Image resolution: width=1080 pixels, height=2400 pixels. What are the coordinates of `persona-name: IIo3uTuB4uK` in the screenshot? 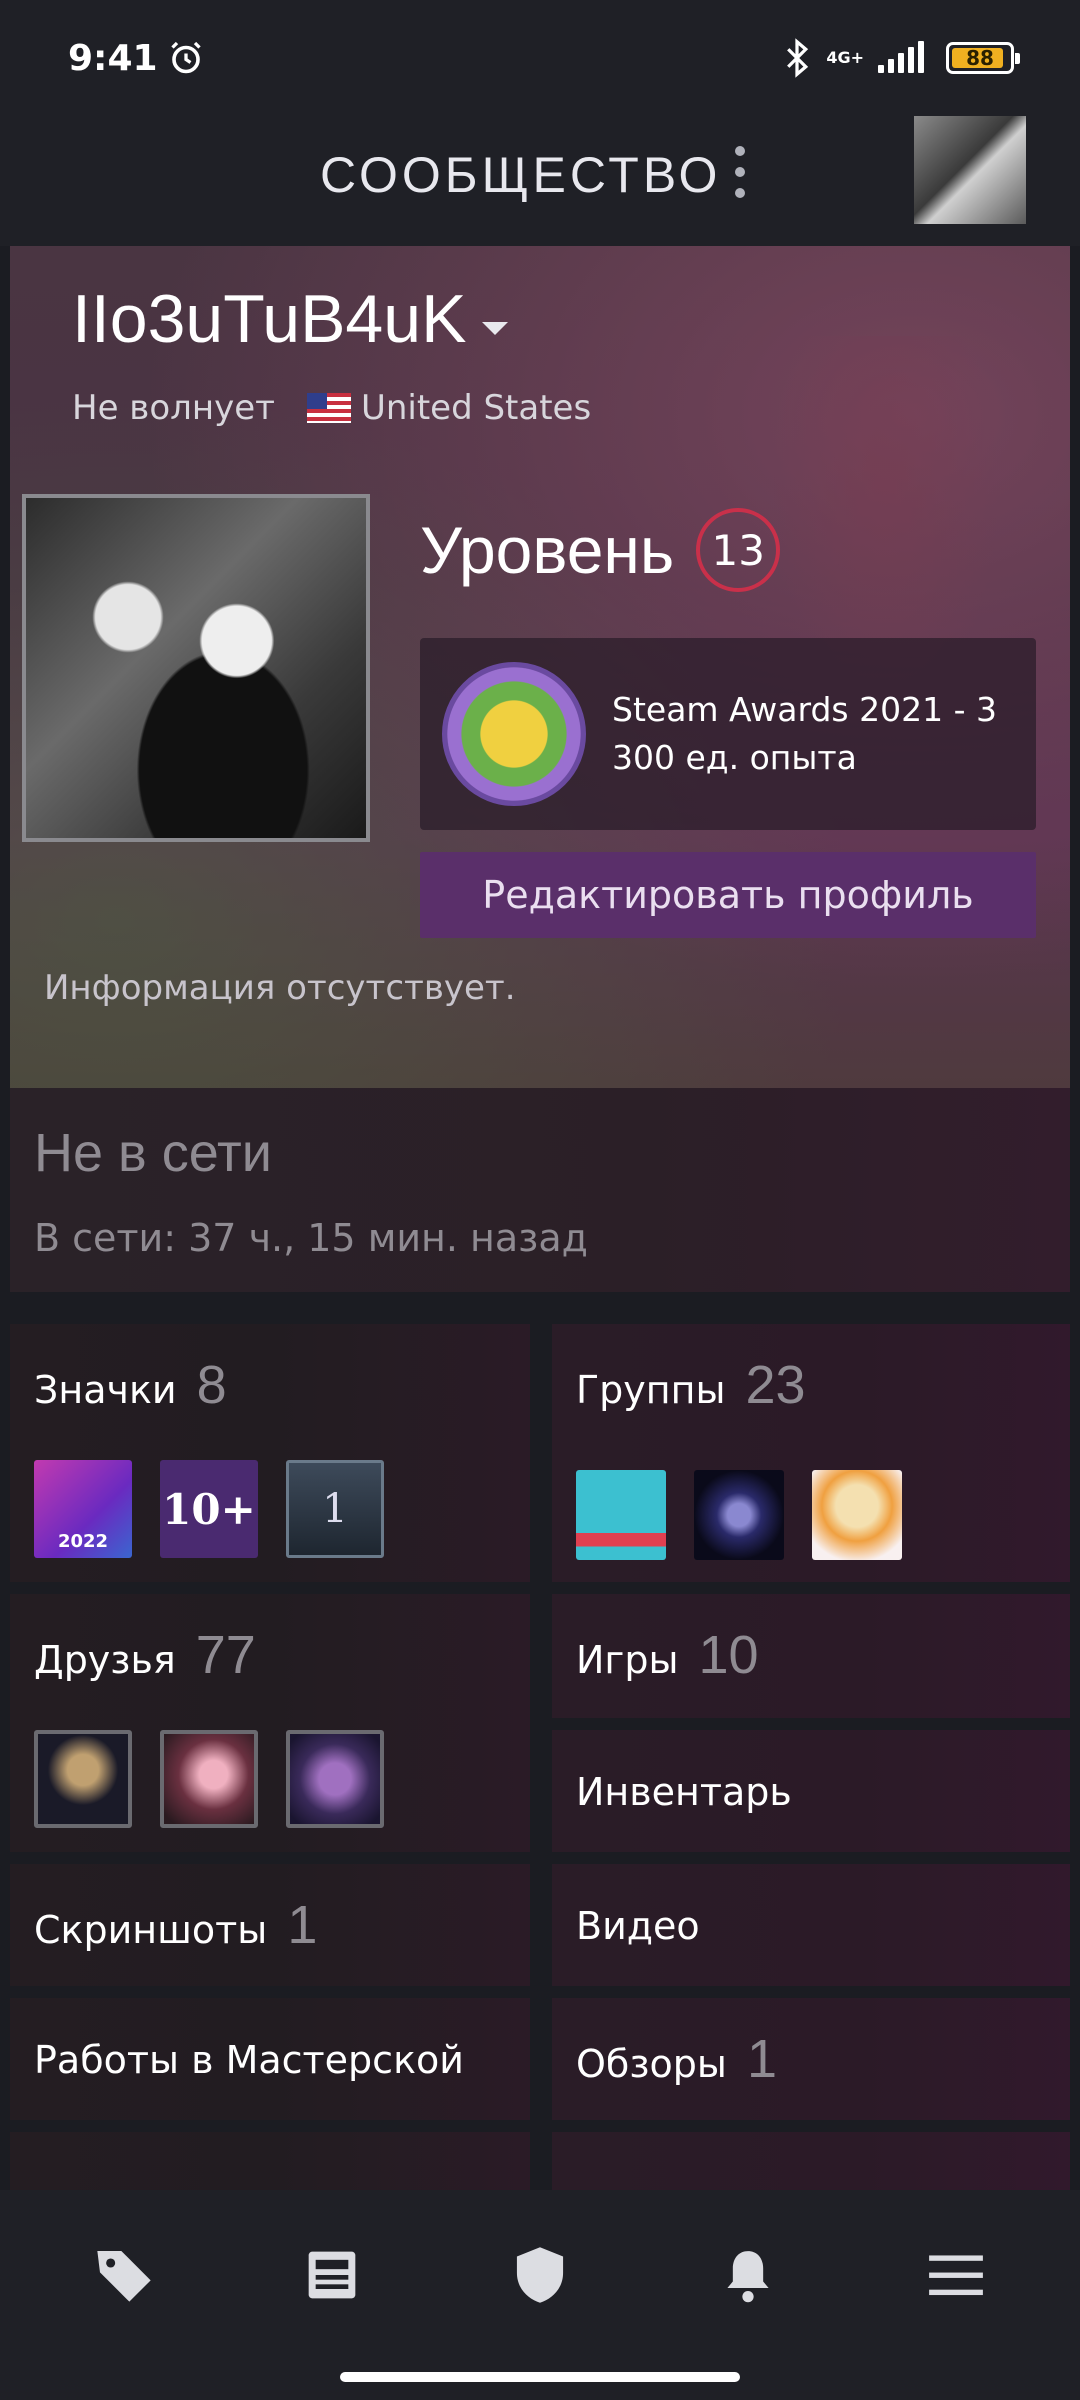 It's located at (269, 319).